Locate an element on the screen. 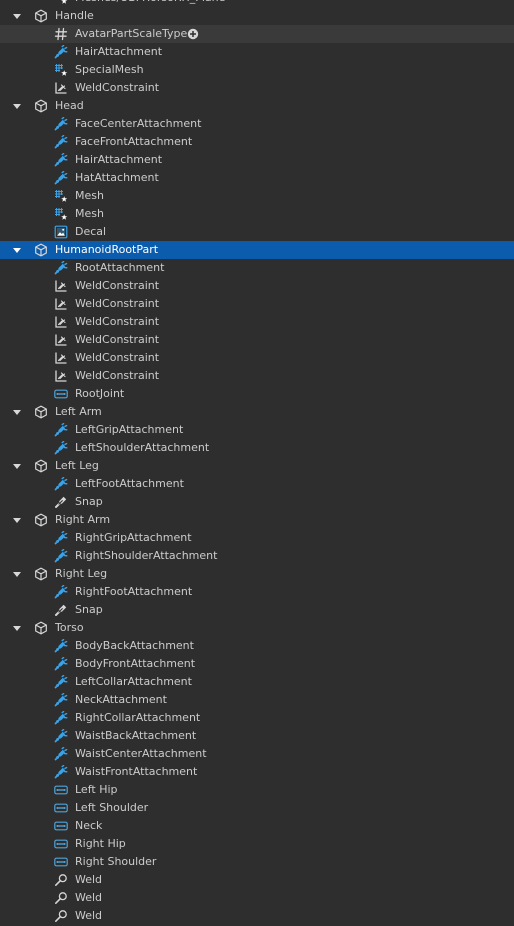  explorer-item-avatarpartscaletype: AvatarPartScaleType is located at coordinates (257, 34).